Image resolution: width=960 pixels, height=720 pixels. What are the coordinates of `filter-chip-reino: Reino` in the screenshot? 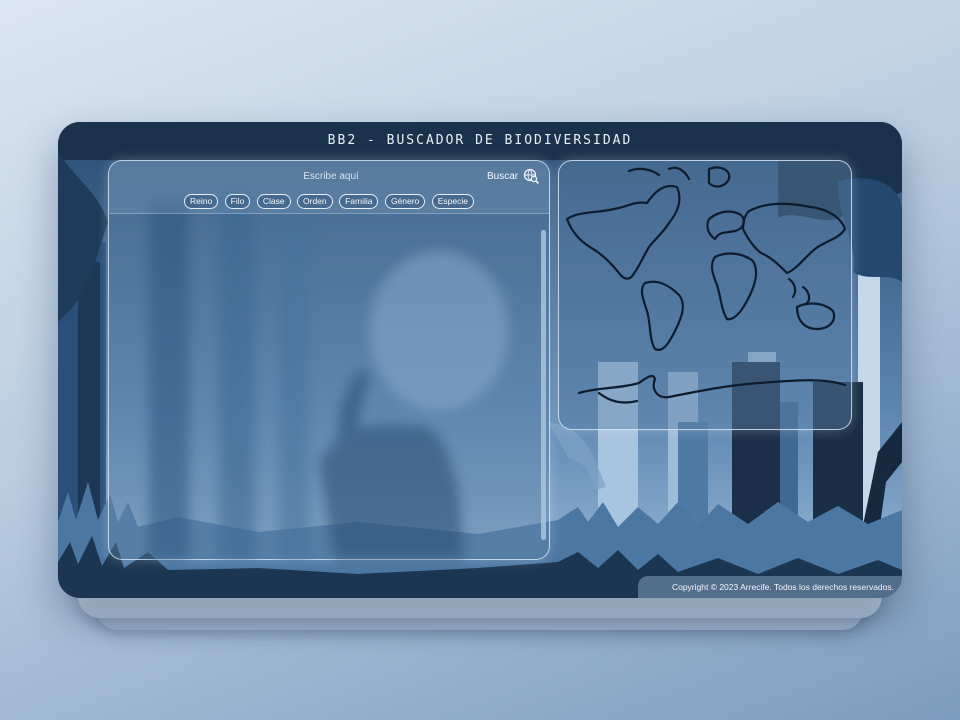 It's located at (201, 201).